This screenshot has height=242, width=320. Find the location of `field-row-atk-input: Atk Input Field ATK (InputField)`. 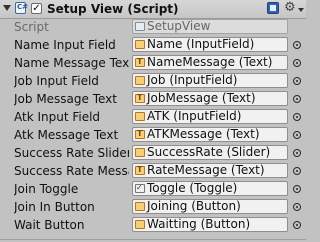

field-row-atk-input: Atk Input Field ATK (InputField) is located at coordinates (153, 117).